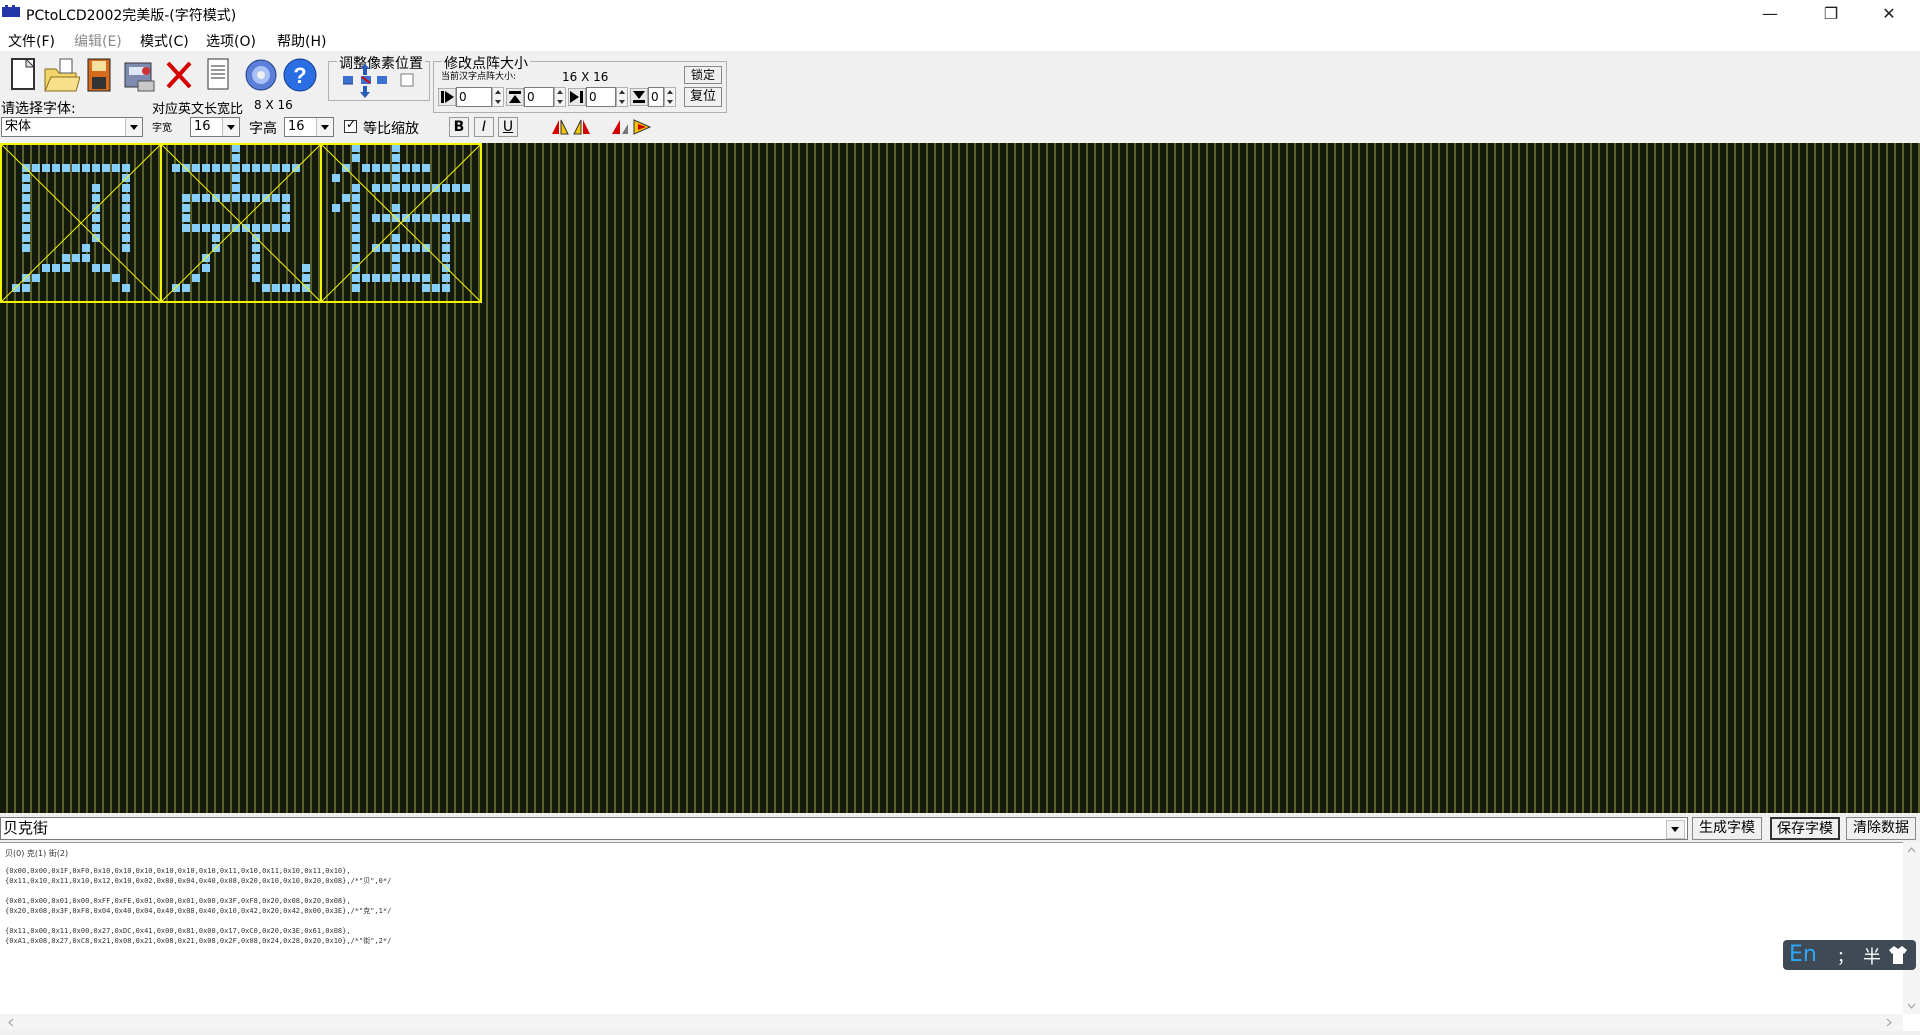 The image size is (1920, 1035). What do you see at coordinates (1727, 828) in the screenshot?
I see `generate-button: 生成字模` at bounding box center [1727, 828].